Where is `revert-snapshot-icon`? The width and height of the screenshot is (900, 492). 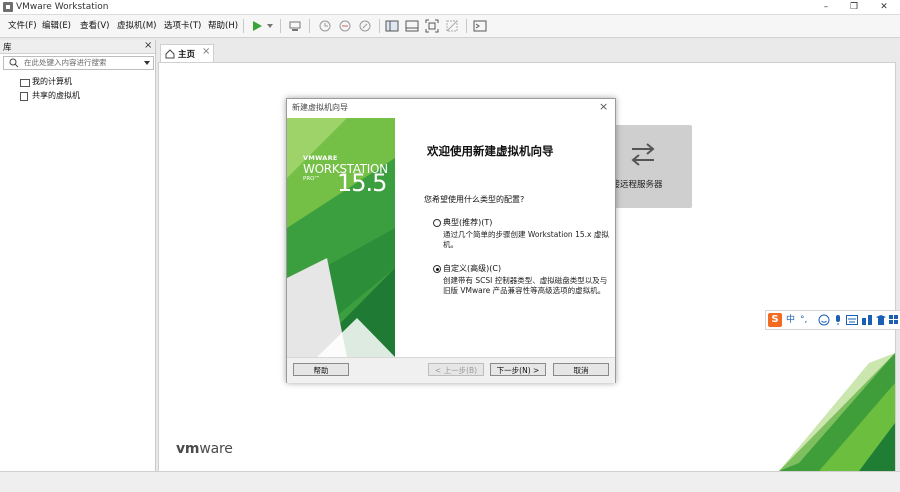 revert-snapshot-icon is located at coordinates (345, 26).